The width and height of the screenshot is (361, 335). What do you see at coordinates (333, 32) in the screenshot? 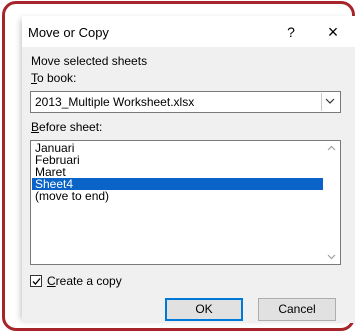
I see `close-button: ×` at bounding box center [333, 32].